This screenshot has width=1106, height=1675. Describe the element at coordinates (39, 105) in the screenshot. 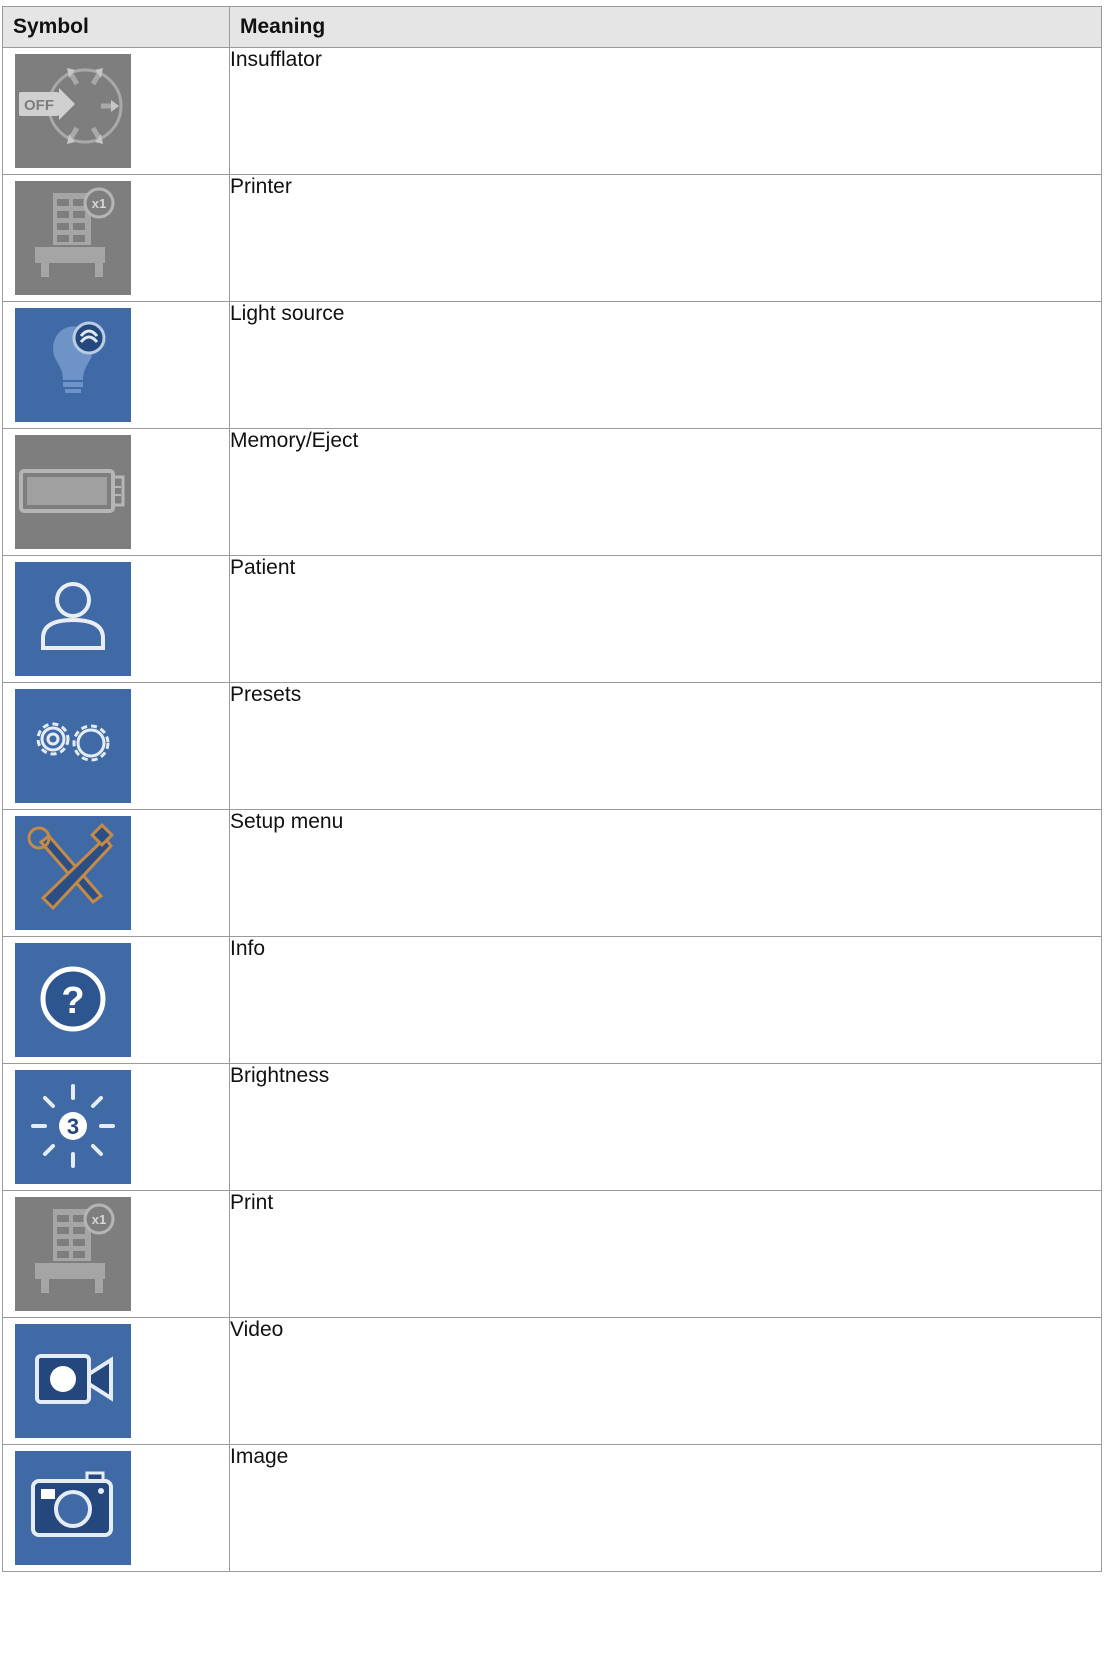

I see `insufflator-badge: OFF` at that location.